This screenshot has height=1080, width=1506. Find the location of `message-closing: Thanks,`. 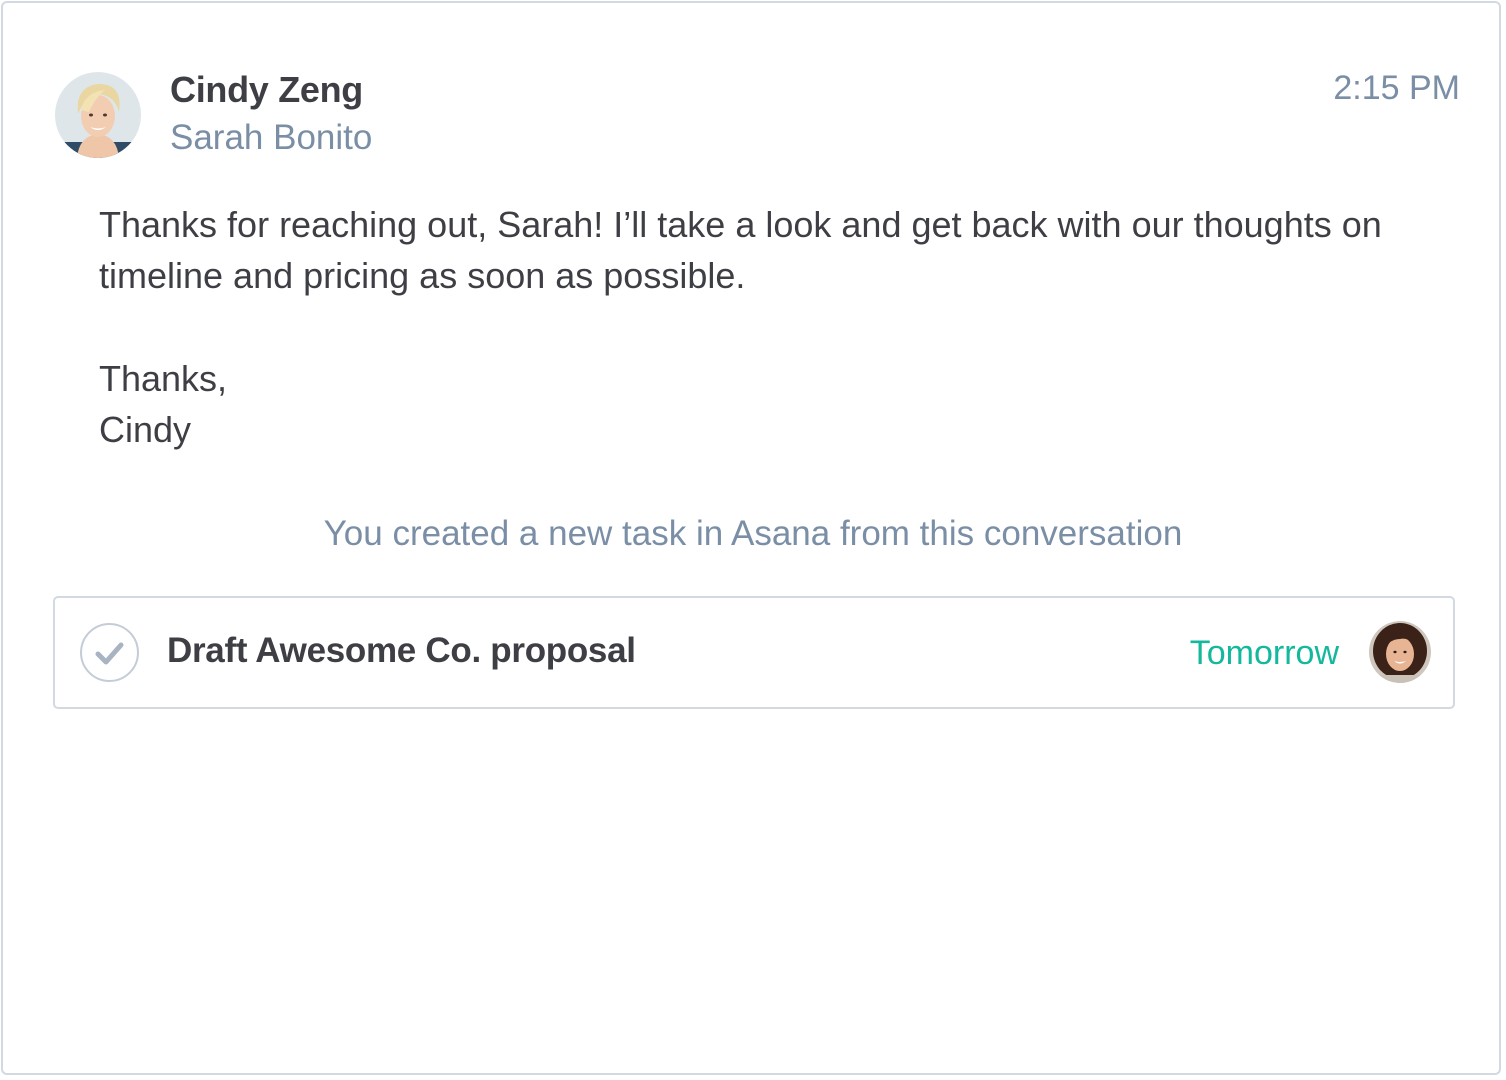

message-closing: Thanks, is located at coordinates (163, 378).